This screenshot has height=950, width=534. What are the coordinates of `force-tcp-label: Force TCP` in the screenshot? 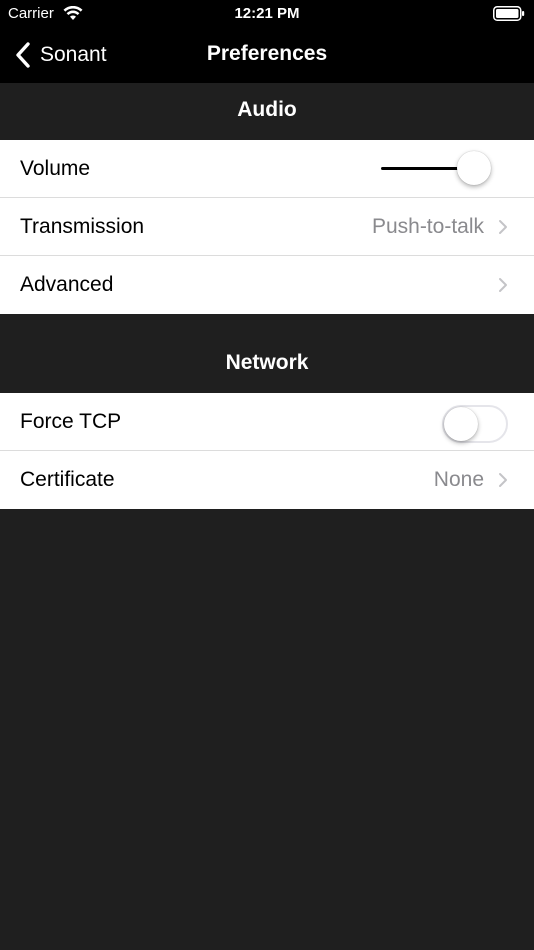 It's located at (71, 421).